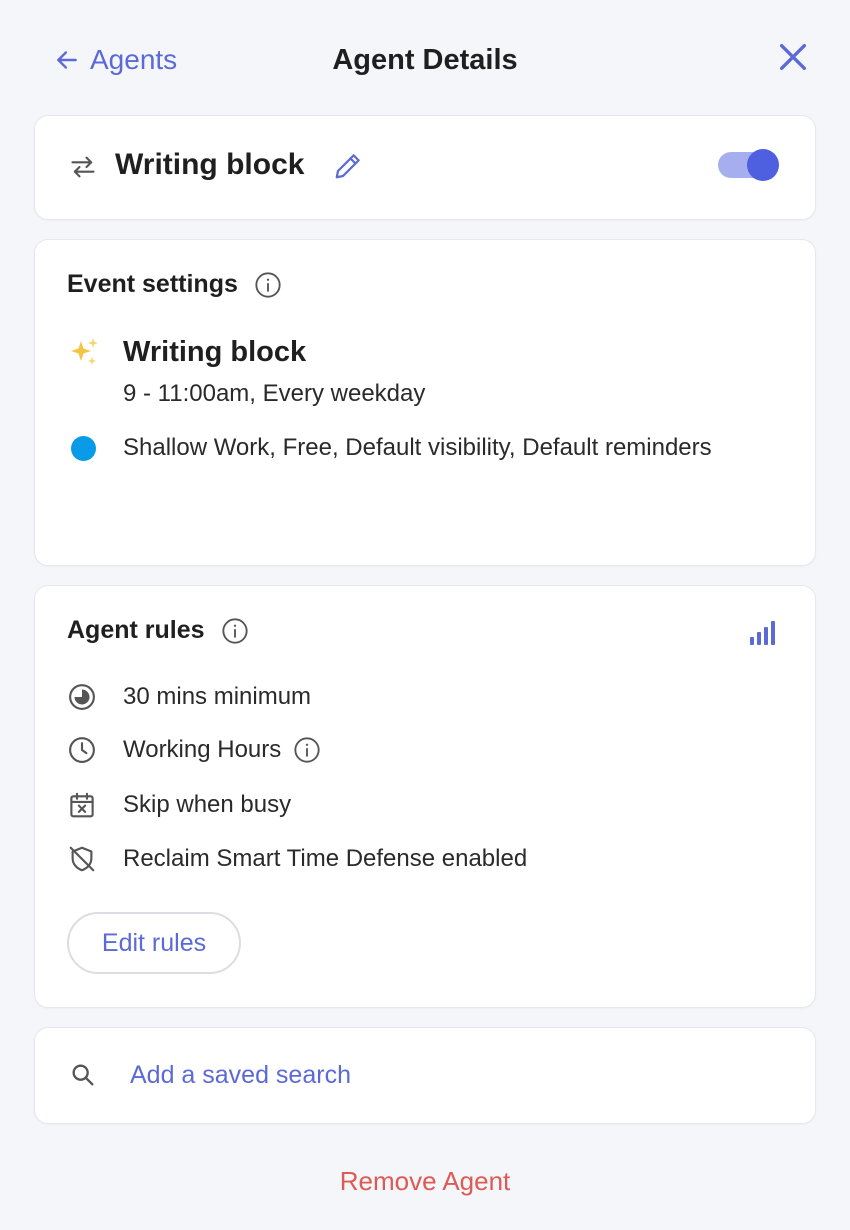  I want to click on calendar-x-icon, so click(82, 805).